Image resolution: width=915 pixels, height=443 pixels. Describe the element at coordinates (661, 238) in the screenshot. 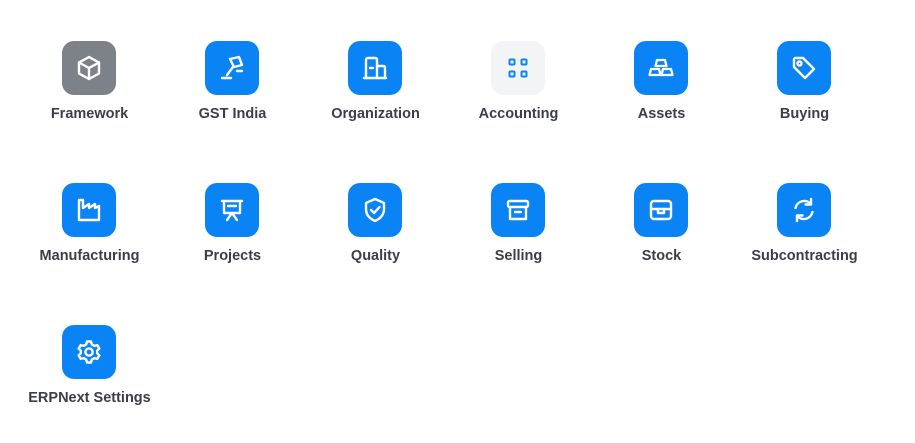

I see `app-tile-stock: Stock` at that location.